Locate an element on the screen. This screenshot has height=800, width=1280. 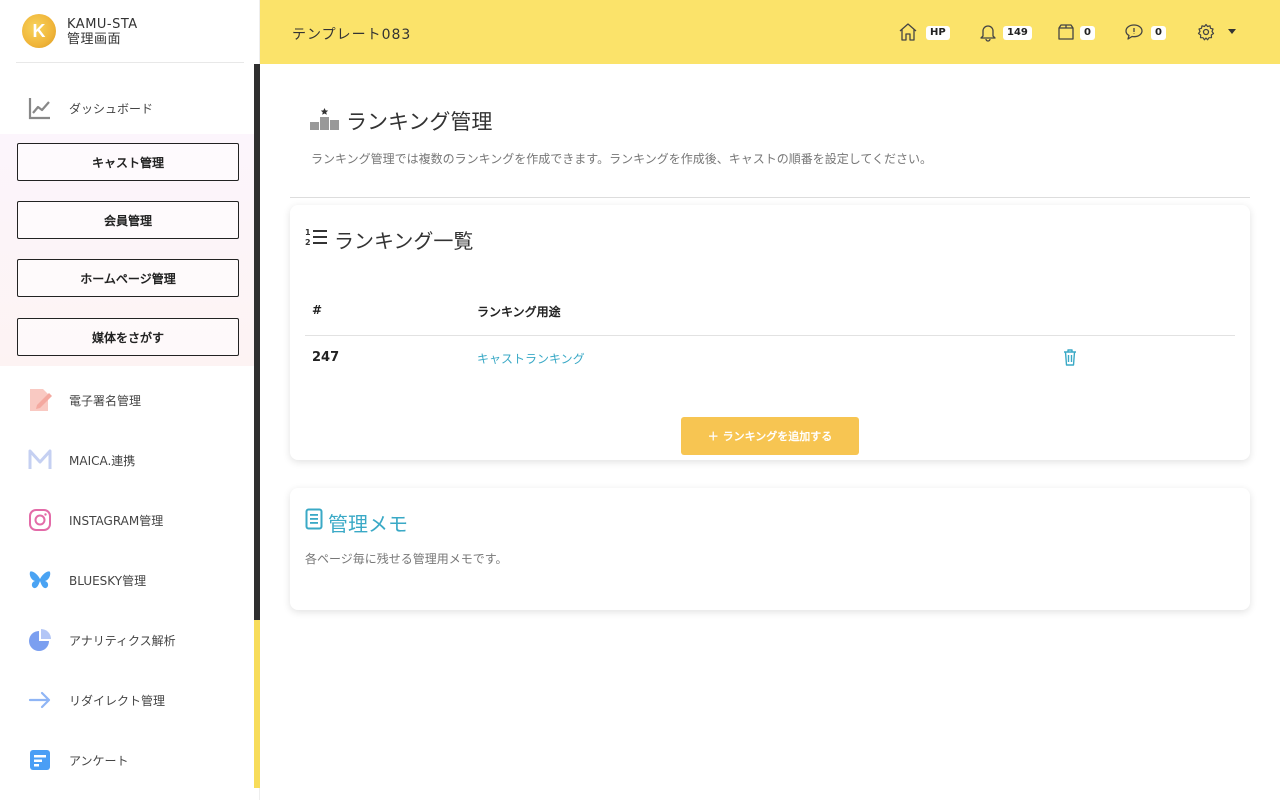
sidebar-item-label: ダッシュボード is located at coordinates (111, 108).